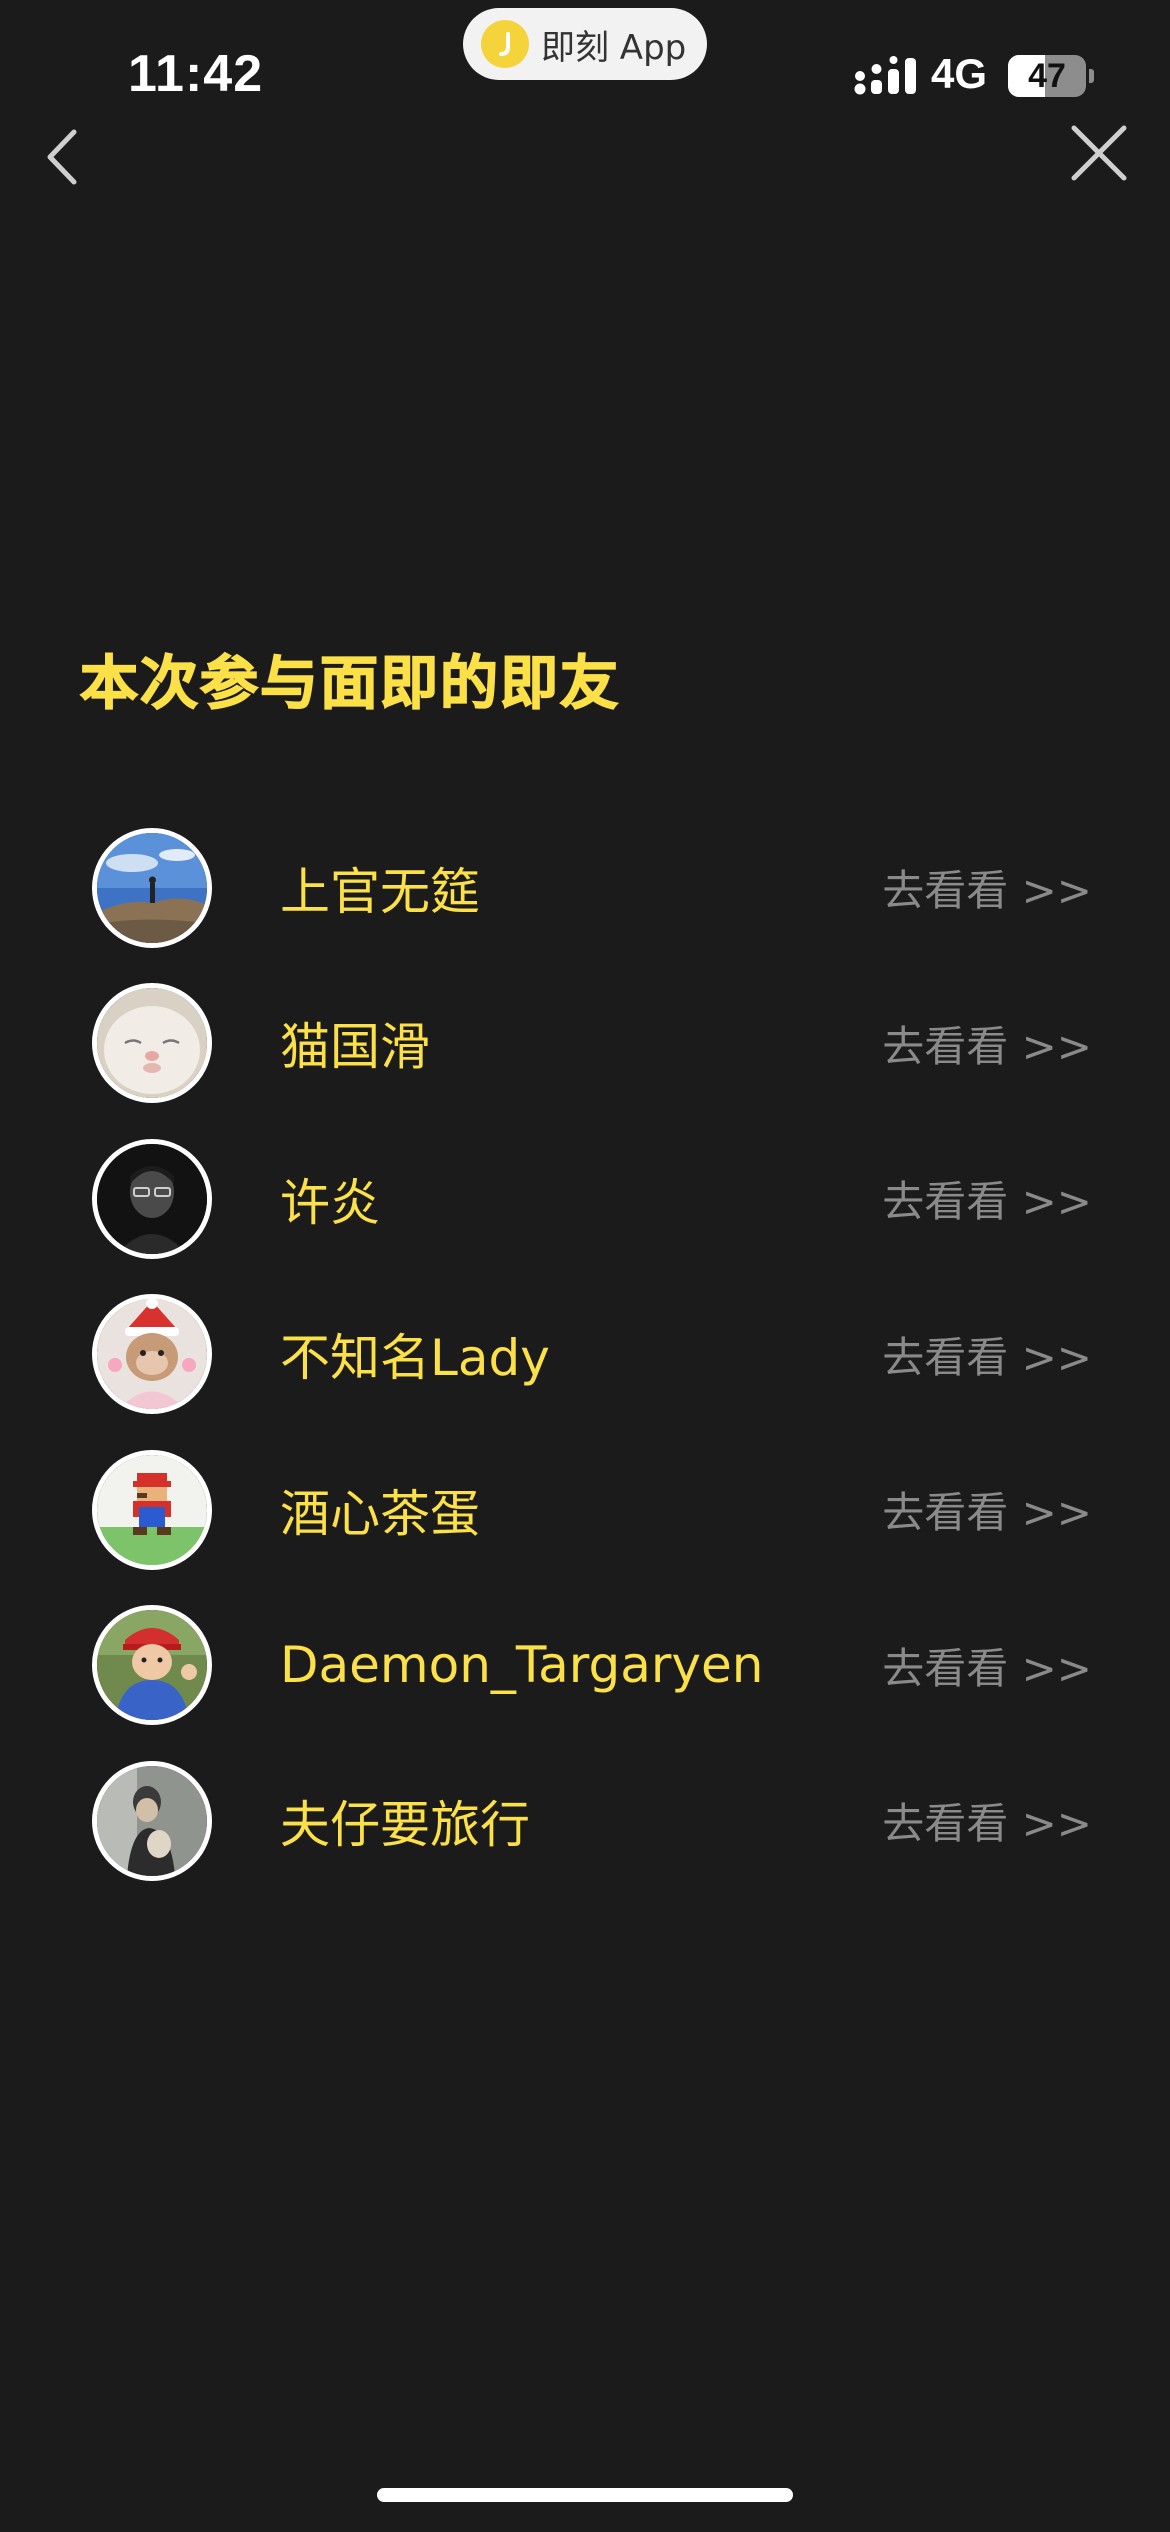 Image resolution: width=1170 pixels, height=2532 pixels. I want to click on close-icon, so click(1099, 153).